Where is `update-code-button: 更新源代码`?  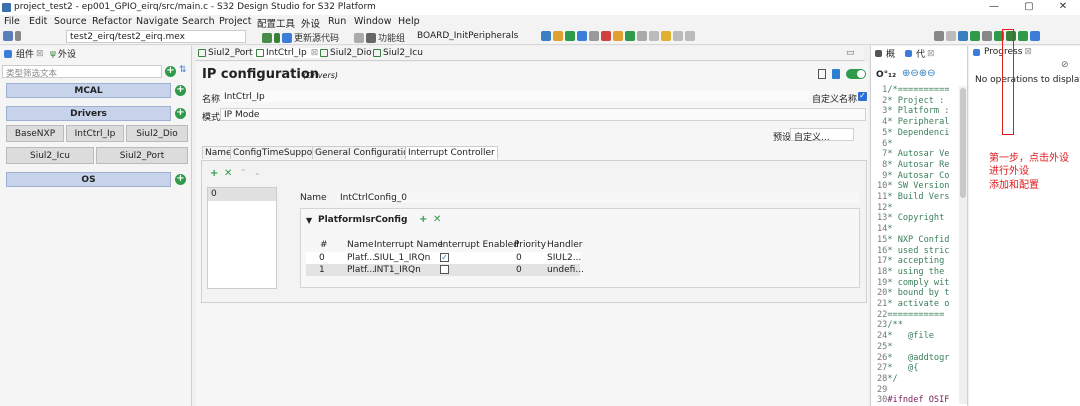
update-code-button: 更新源代码 is located at coordinates (316, 37).